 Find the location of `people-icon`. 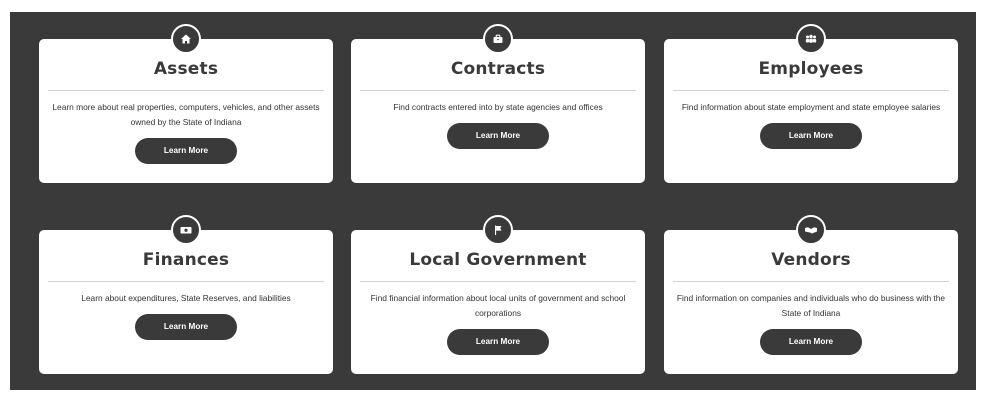

people-icon is located at coordinates (811, 39).